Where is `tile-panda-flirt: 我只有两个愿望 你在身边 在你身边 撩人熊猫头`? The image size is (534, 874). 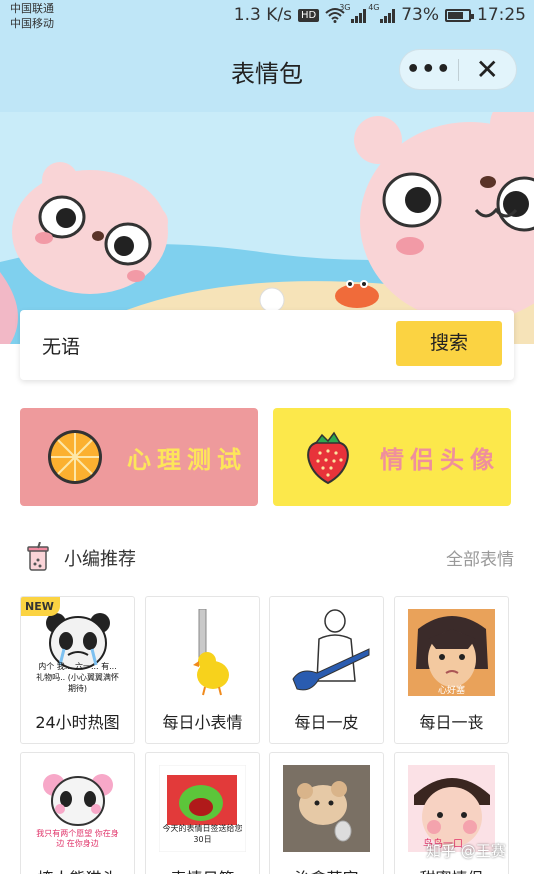 tile-panda-flirt: 我只有两个愿望 你在身边 在你身边 撩人熊猫头 is located at coordinates (77, 813).